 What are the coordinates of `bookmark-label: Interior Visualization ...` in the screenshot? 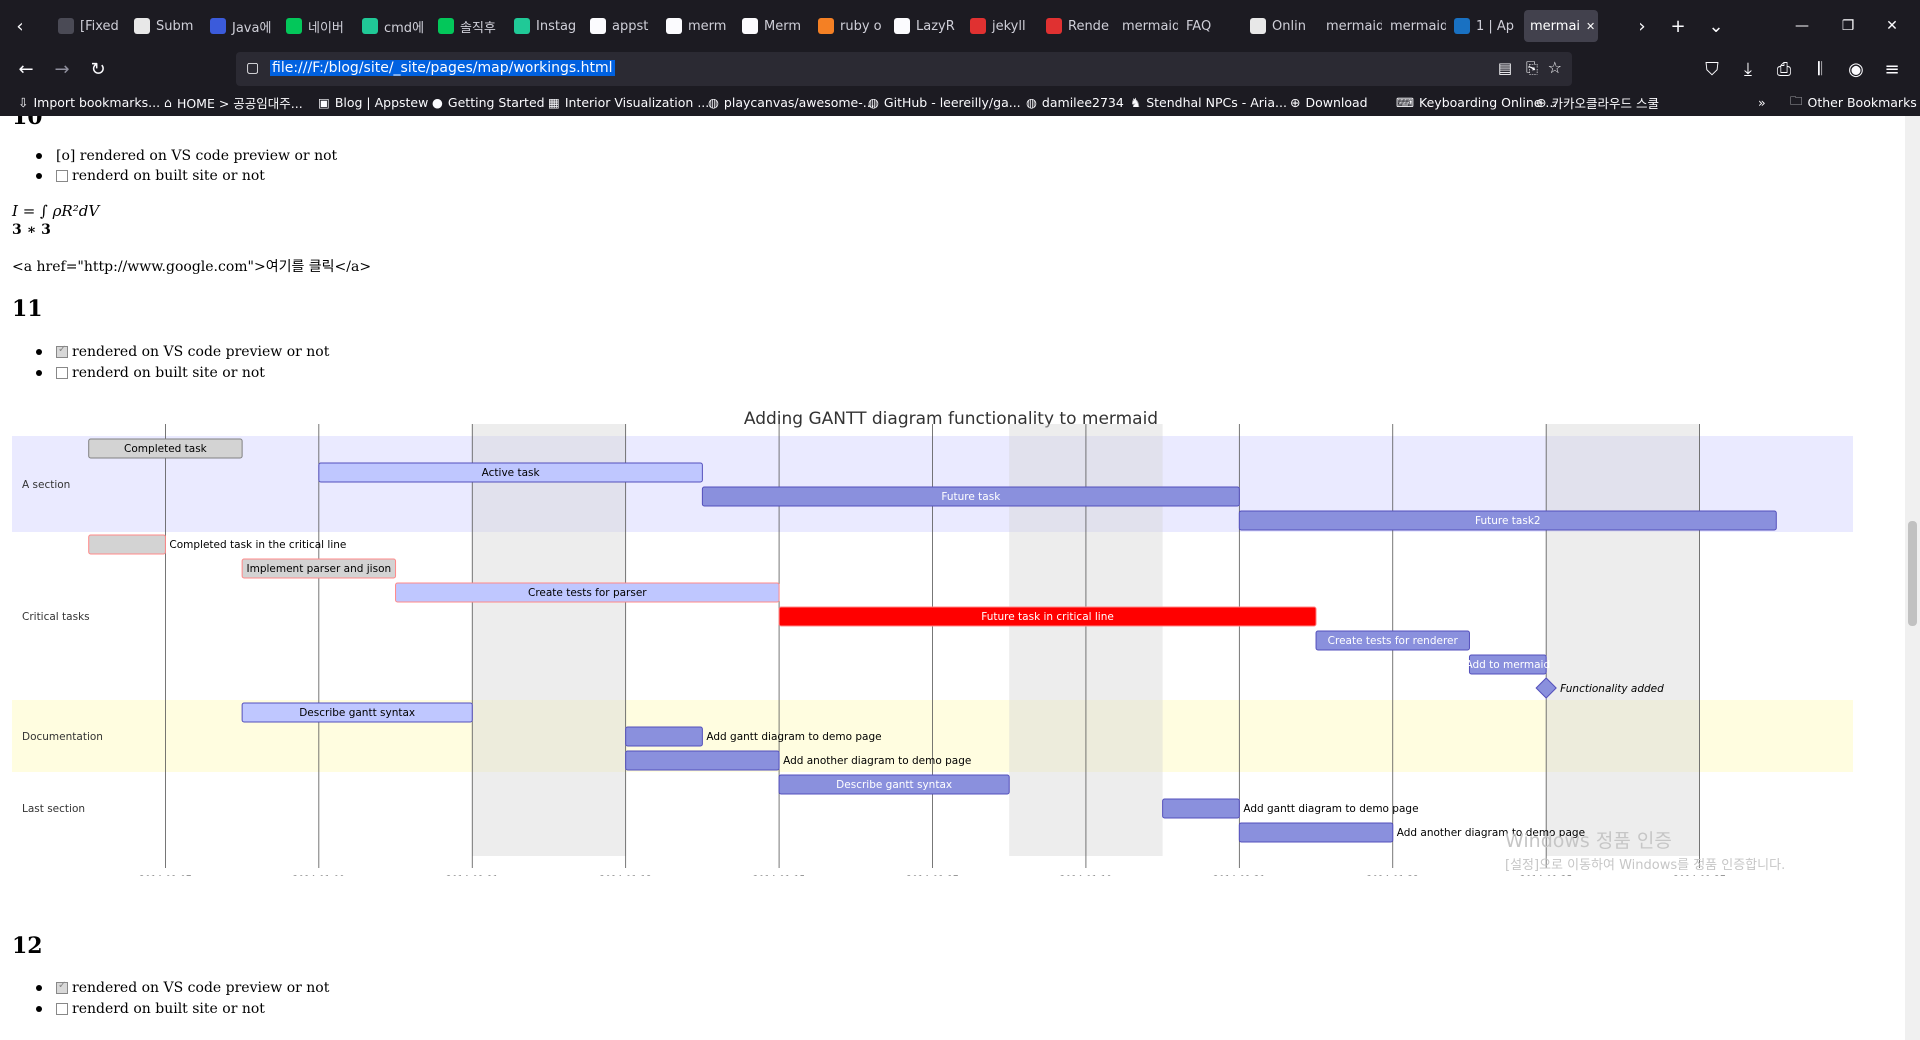 It's located at (637, 102).